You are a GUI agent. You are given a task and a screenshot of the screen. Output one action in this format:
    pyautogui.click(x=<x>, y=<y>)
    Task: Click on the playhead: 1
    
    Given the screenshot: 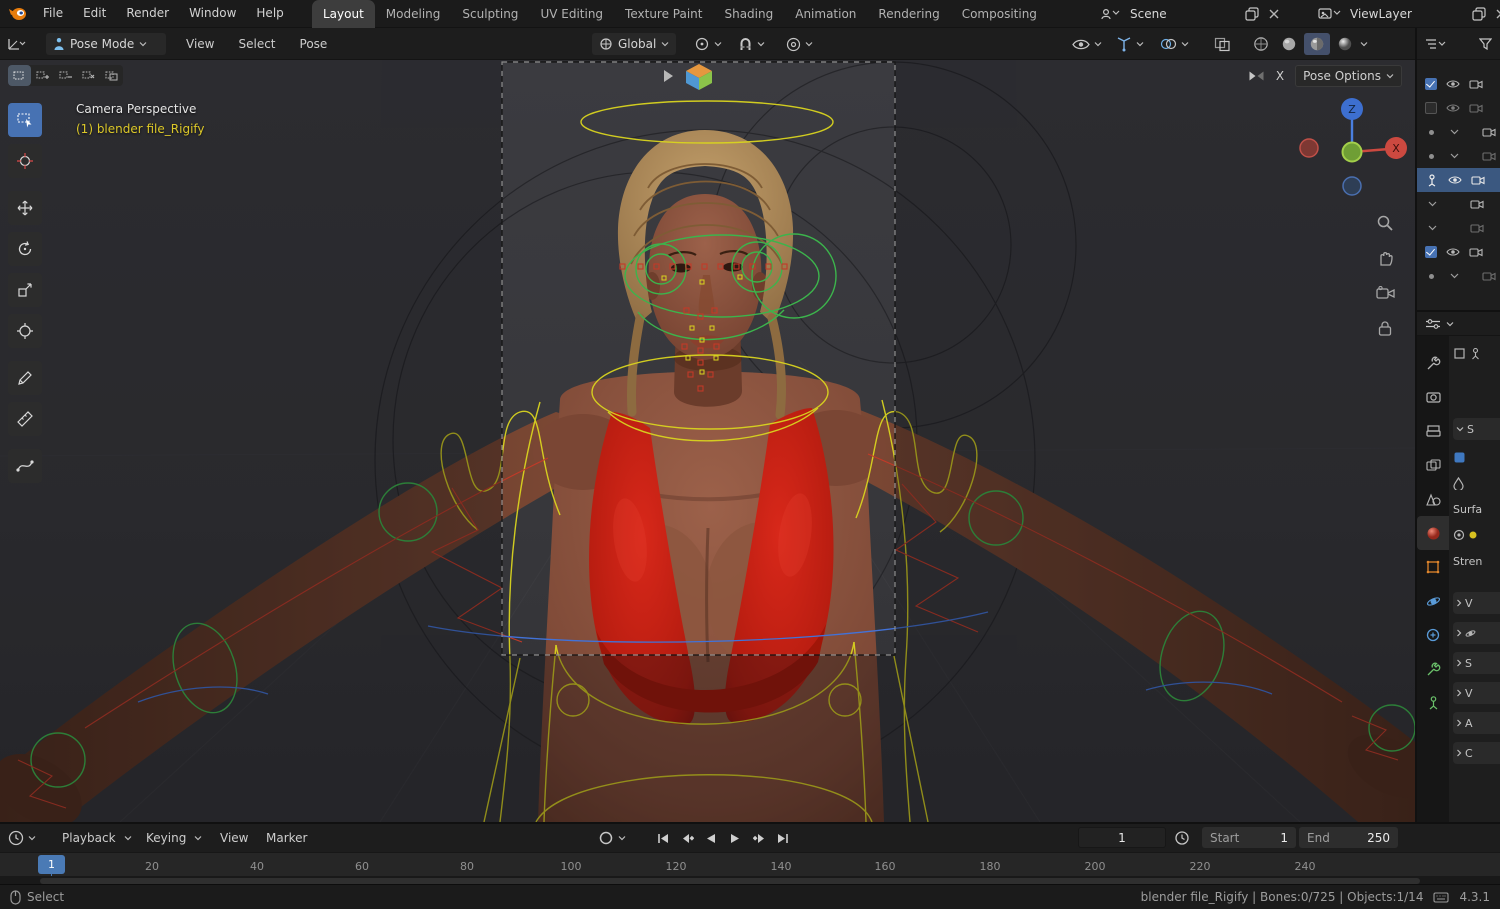 What is the action you would take?
    pyautogui.click(x=51, y=866)
    